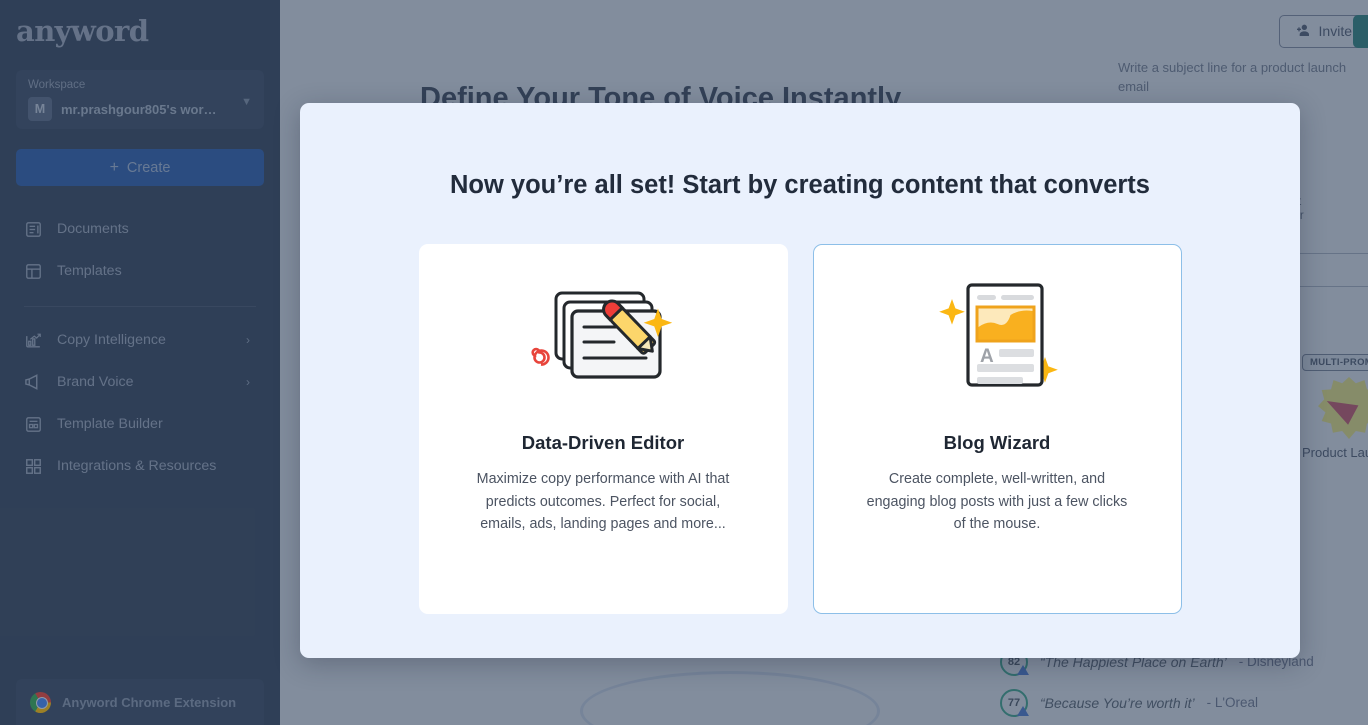 The width and height of the screenshot is (1368, 725). What do you see at coordinates (603, 442) in the screenshot?
I see `card-title: Data-Driven Editor` at bounding box center [603, 442].